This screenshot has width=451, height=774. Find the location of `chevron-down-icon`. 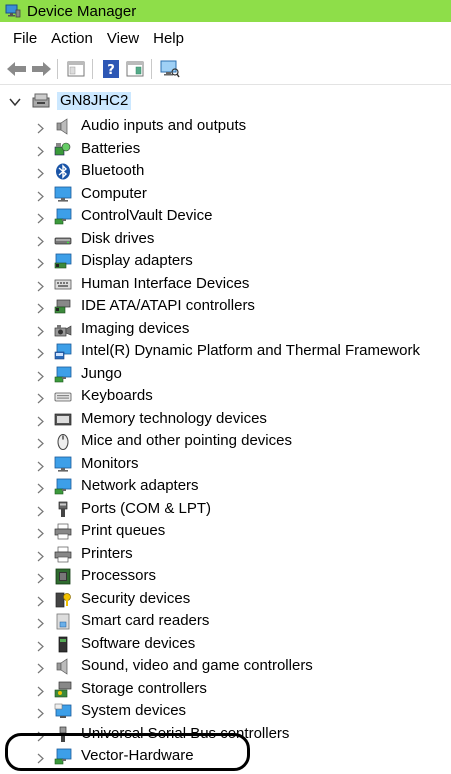

chevron-down-icon is located at coordinates (15, 101).